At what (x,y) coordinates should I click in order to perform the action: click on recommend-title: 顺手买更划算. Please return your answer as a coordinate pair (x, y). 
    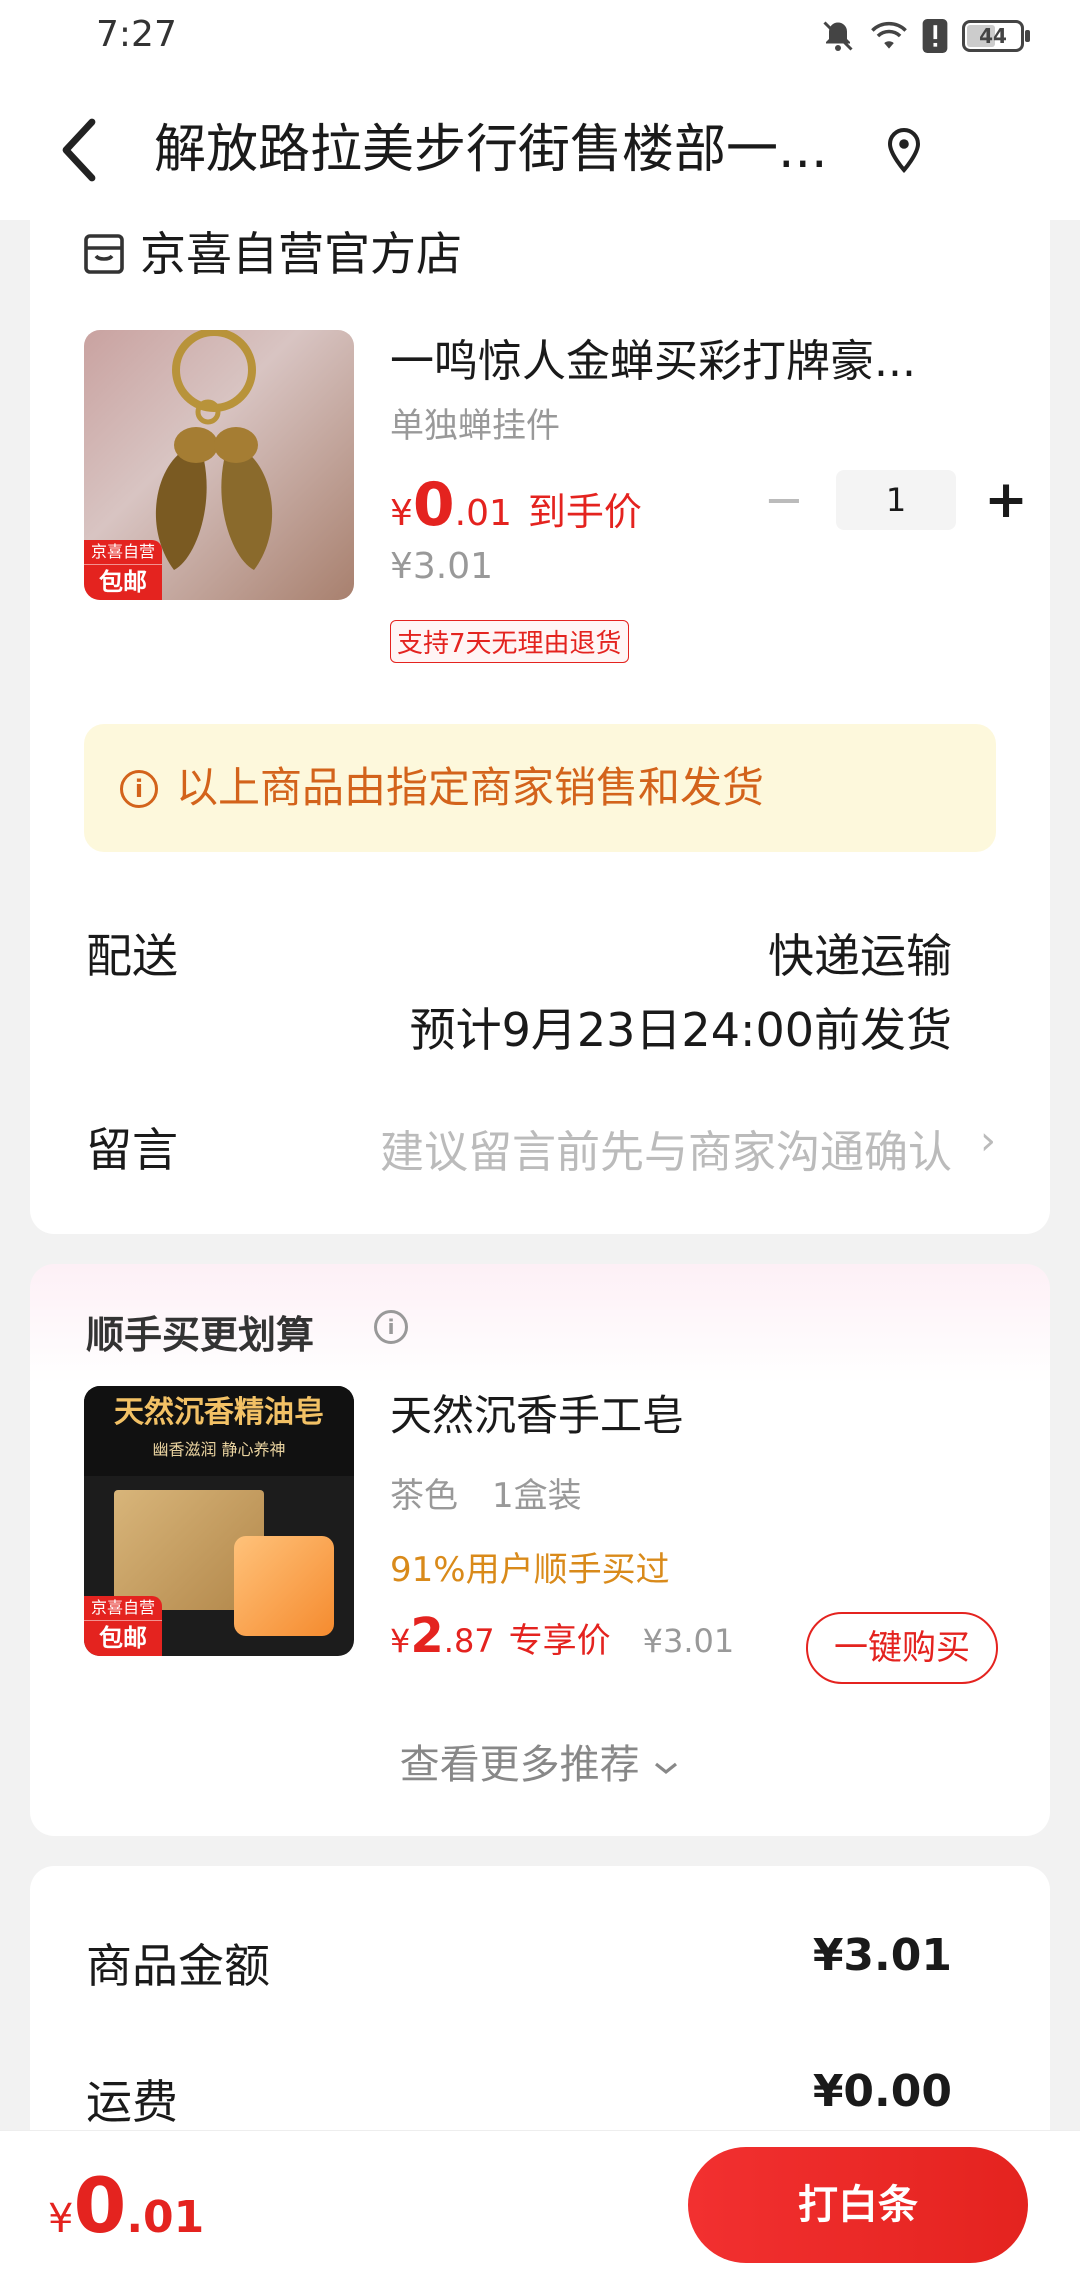
    Looking at the image, I should click on (200, 1335).